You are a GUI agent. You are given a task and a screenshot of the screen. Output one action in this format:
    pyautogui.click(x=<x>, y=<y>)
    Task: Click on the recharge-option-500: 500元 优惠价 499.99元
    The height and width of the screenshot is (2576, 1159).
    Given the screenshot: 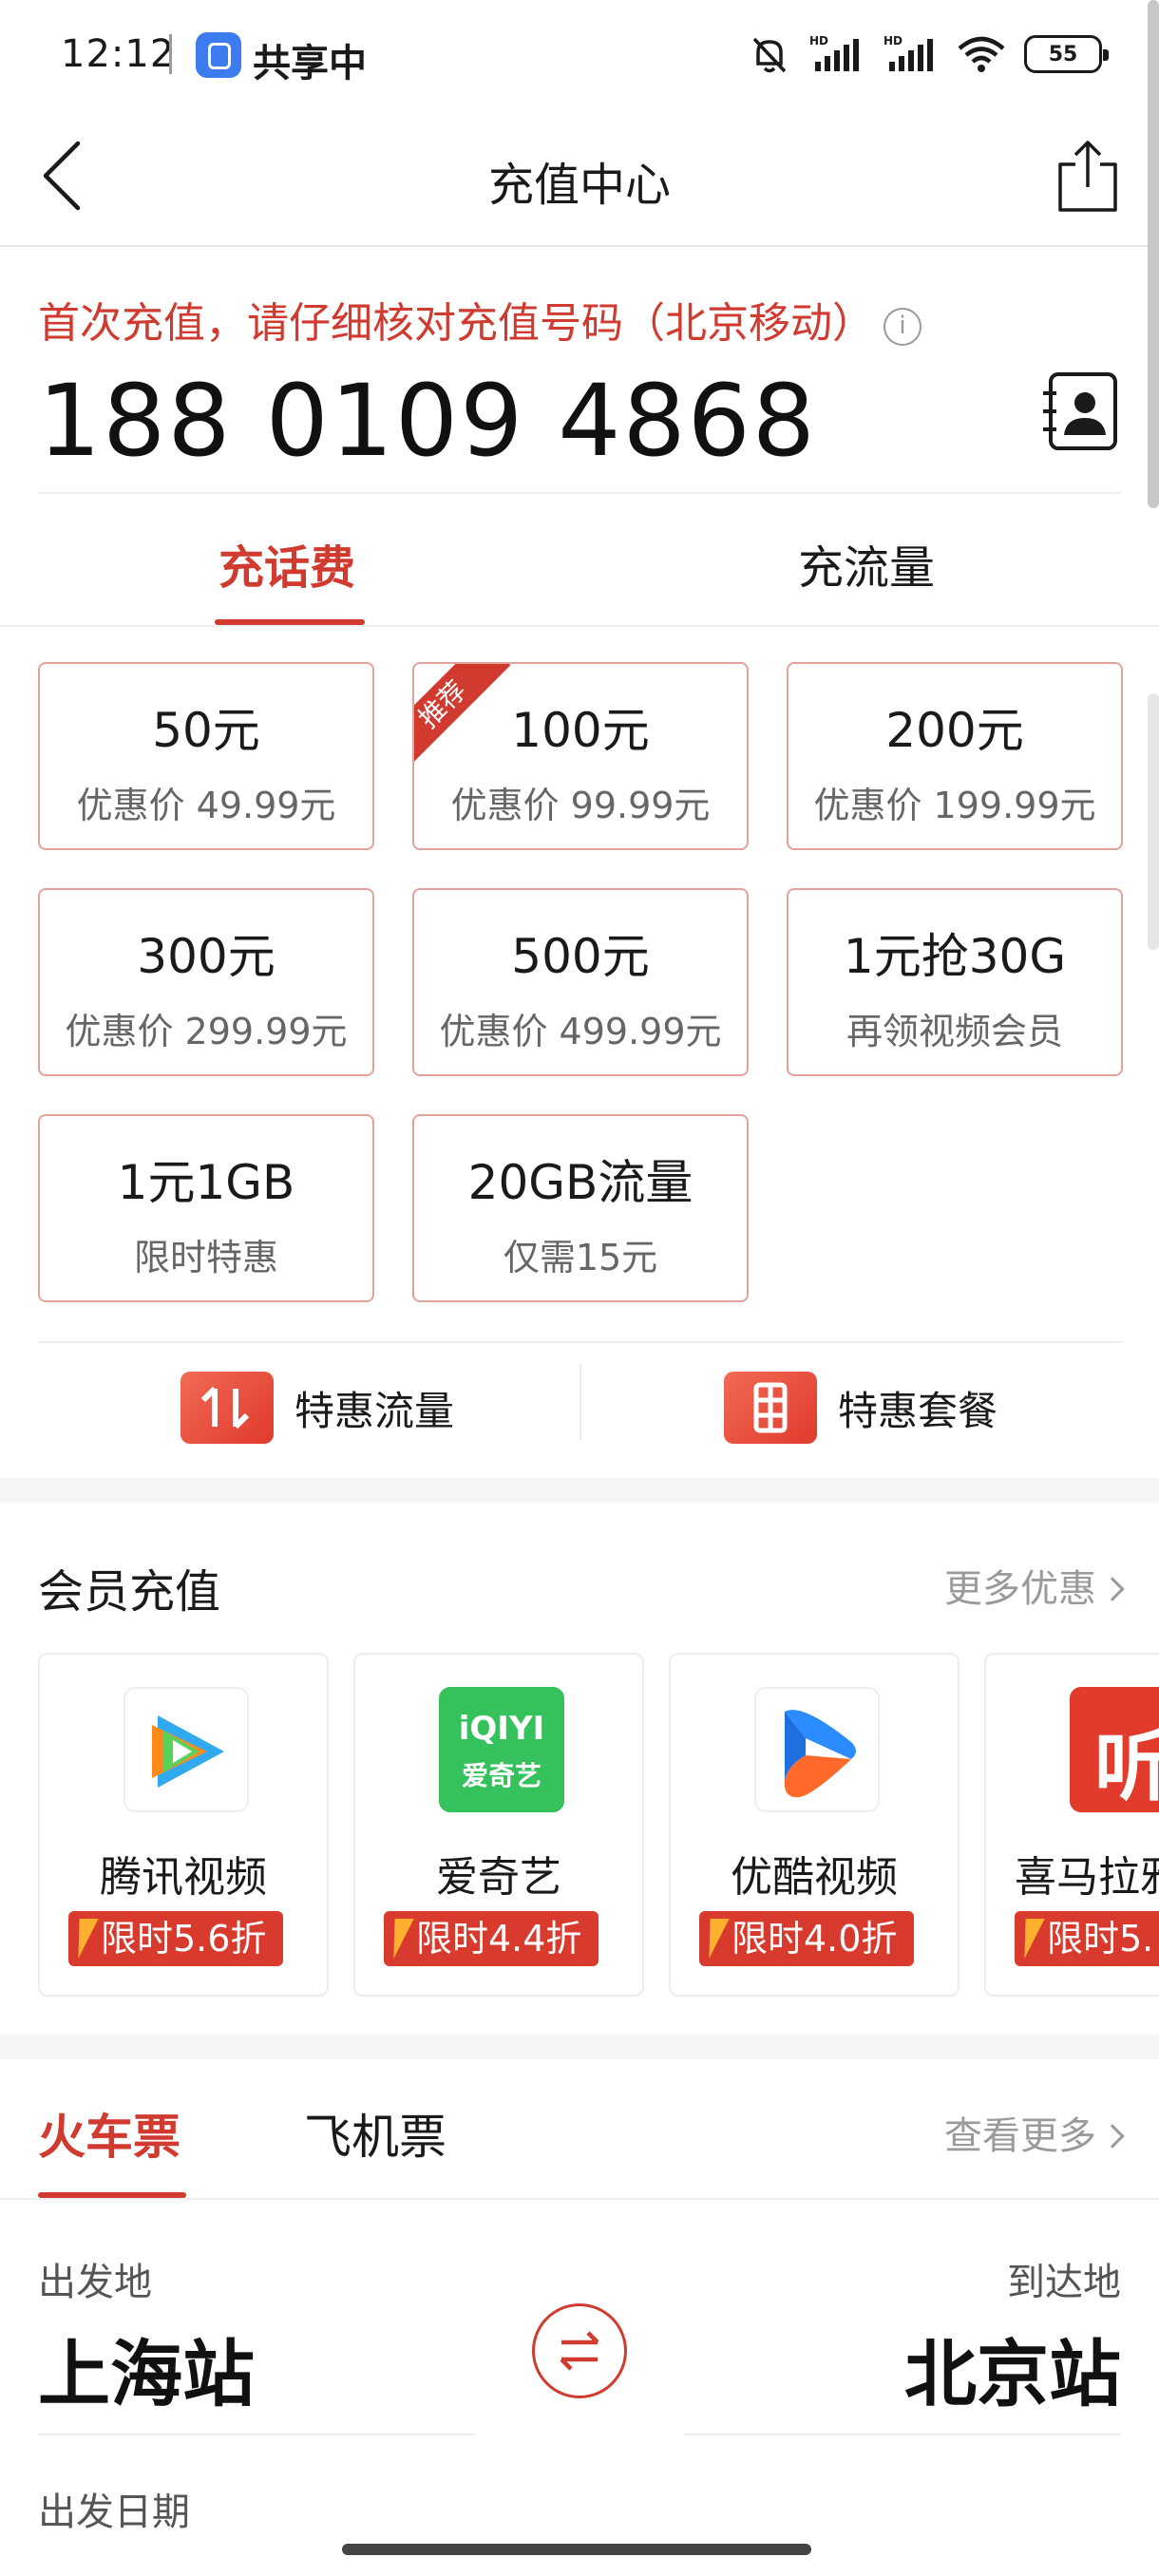 What is the action you would take?
    pyautogui.click(x=580, y=982)
    